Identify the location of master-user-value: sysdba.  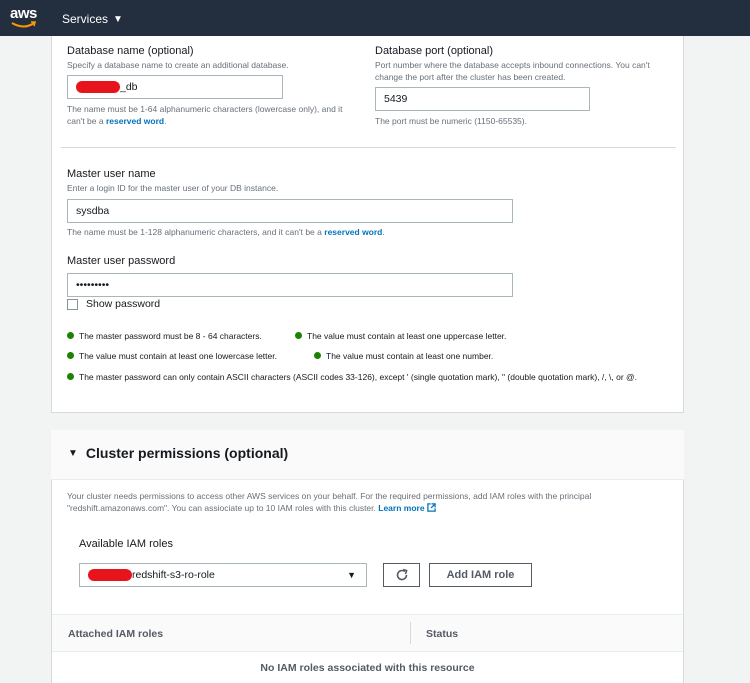
(93, 211).